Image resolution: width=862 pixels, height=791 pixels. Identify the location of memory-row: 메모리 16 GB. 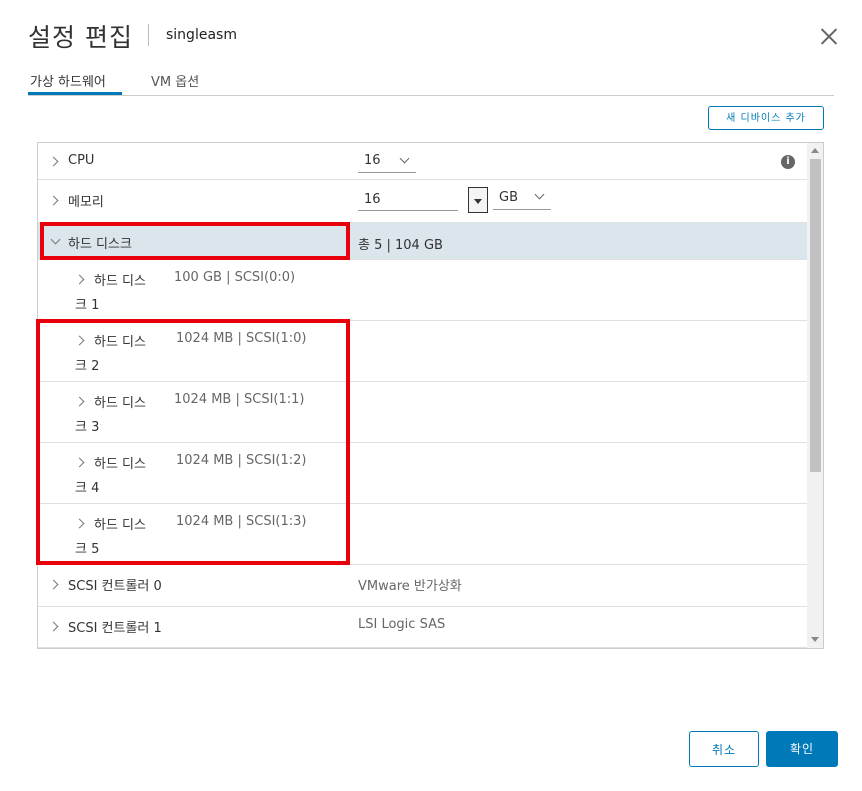
(422, 201).